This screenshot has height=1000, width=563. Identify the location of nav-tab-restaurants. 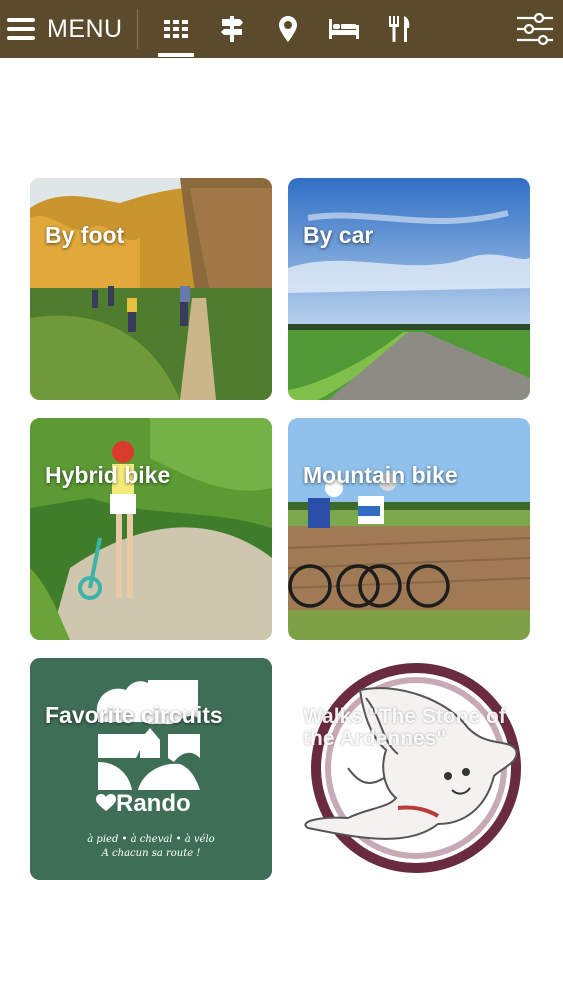
(400, 29).